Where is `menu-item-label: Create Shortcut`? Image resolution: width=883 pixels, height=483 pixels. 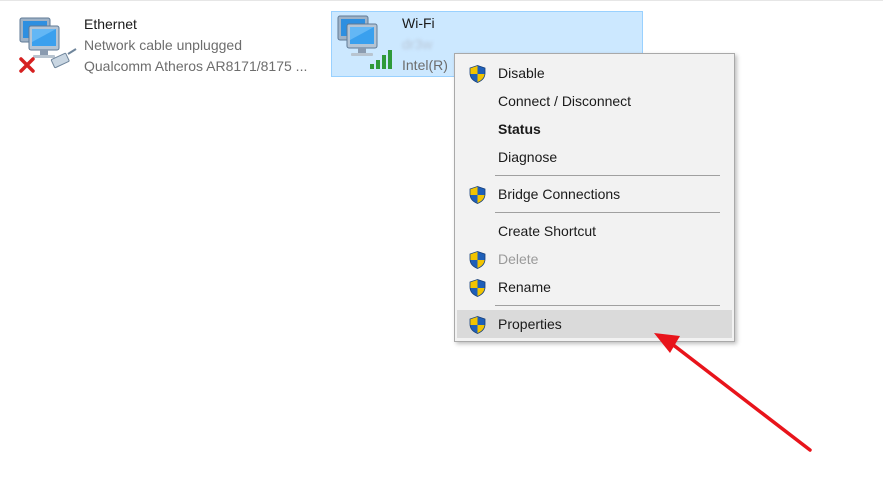
menu-item-label: Create Shortcut is located at coordinates (547, 231).